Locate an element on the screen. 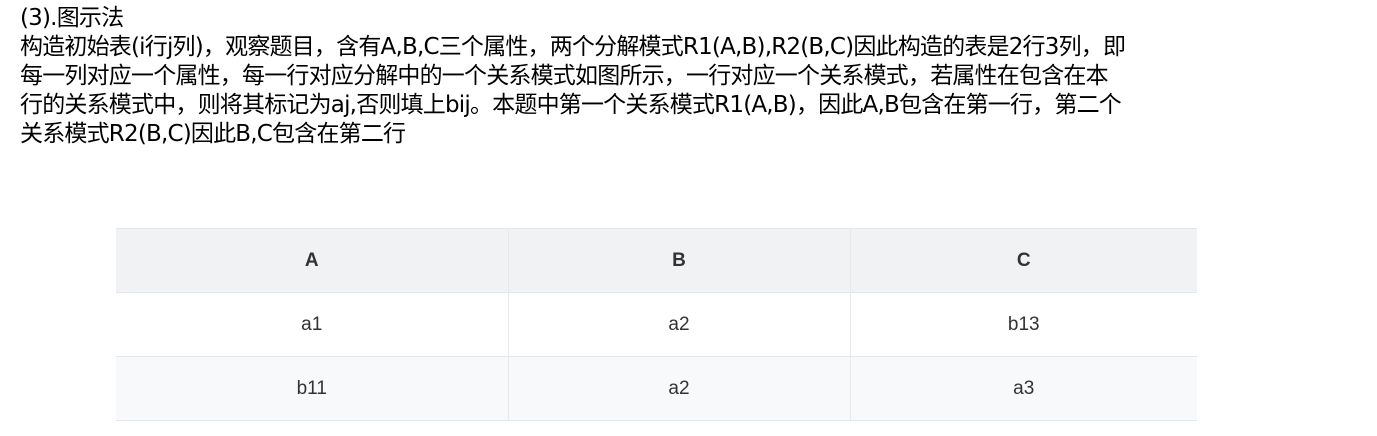 The height and width of the screenshot is (436, 1377). table-row: a1 a2 b13 is located at coordinates (656, 324).